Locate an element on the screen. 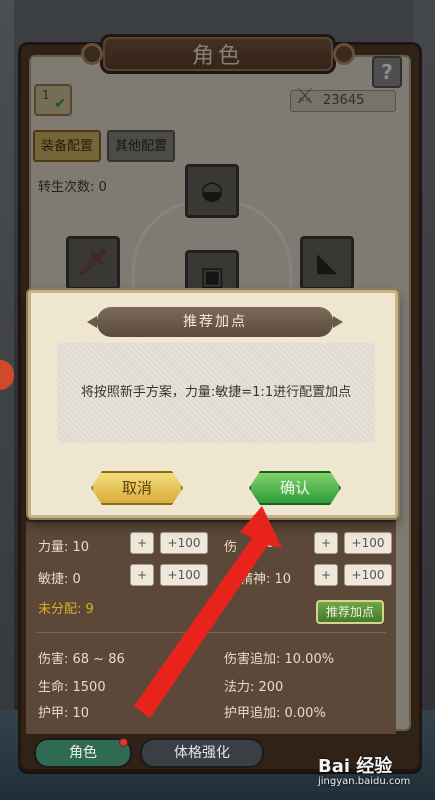 This screenshot has height=800, width=435. agility-plus100-button: +100 is located at coordinates (184, 575).